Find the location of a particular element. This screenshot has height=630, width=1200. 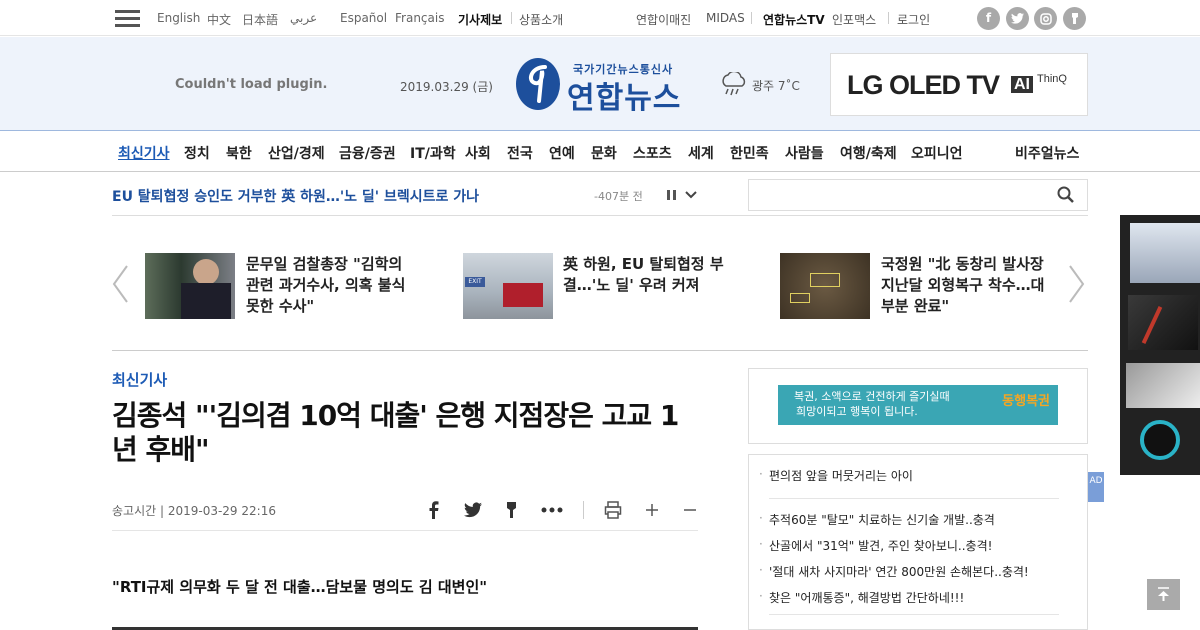

publish-time: 송고시간 | 2019-03-29 22:16 is located at coordinates (194, 511).